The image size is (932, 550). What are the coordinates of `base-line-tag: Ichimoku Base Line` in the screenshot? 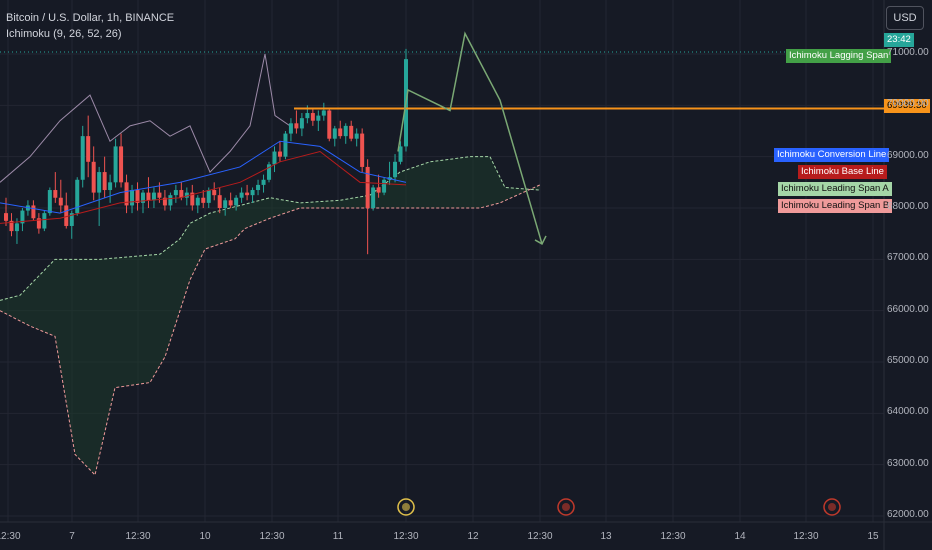 It's located at (842, 172).